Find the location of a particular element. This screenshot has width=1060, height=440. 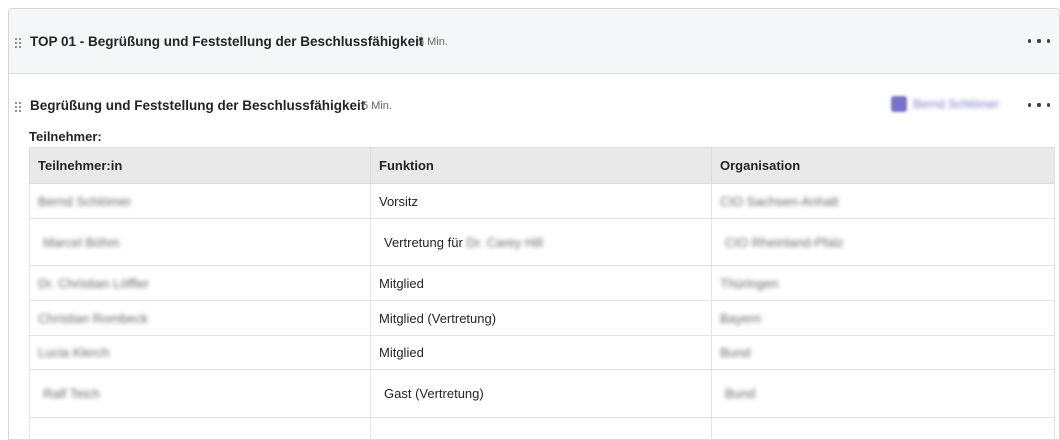

participant-function is located at coordinates (541, 429).